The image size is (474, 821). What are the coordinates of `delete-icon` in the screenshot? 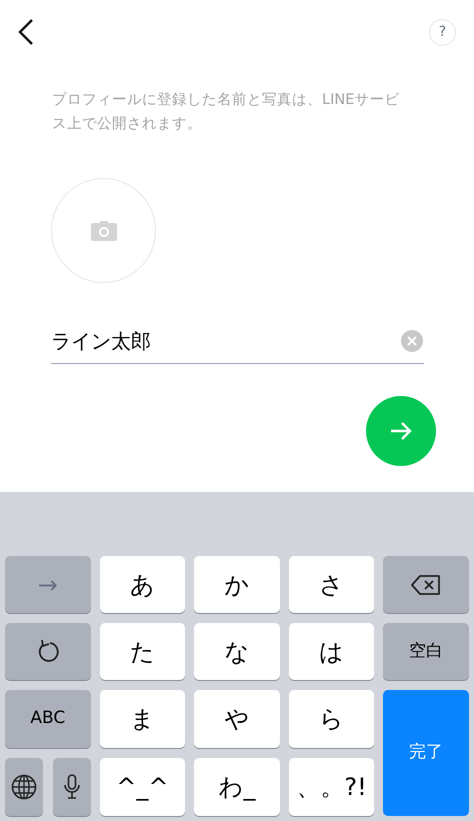 It's located at (426, 584).